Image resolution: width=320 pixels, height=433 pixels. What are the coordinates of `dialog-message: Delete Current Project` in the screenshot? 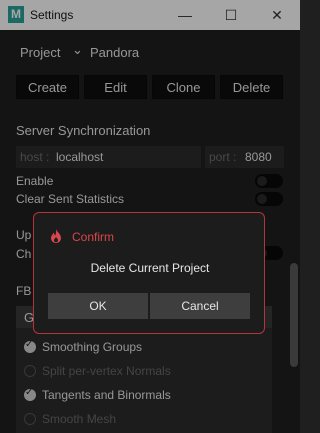 It's located at (150, 268).